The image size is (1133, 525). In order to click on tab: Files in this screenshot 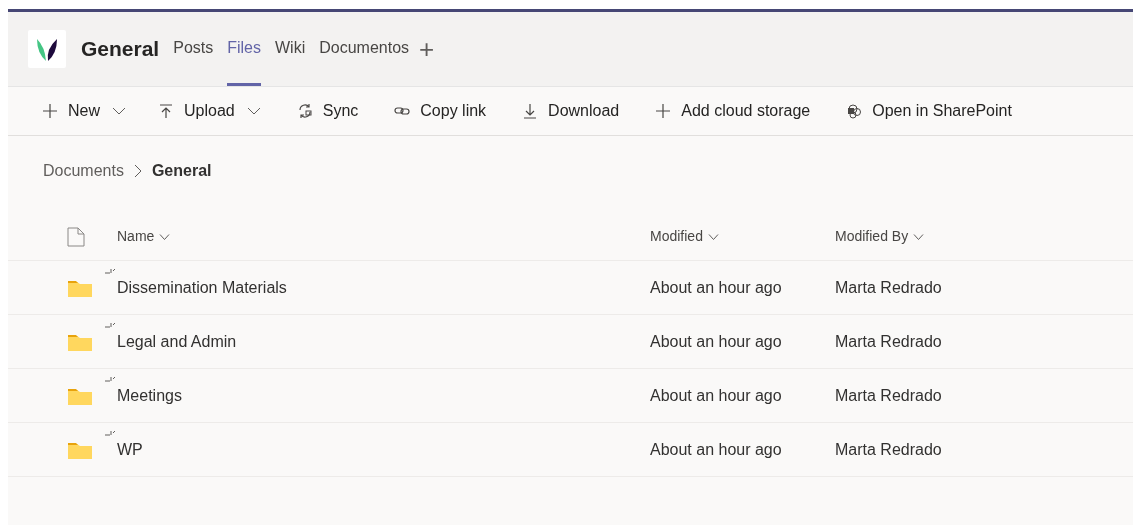, I will do `click(244, 49)`.